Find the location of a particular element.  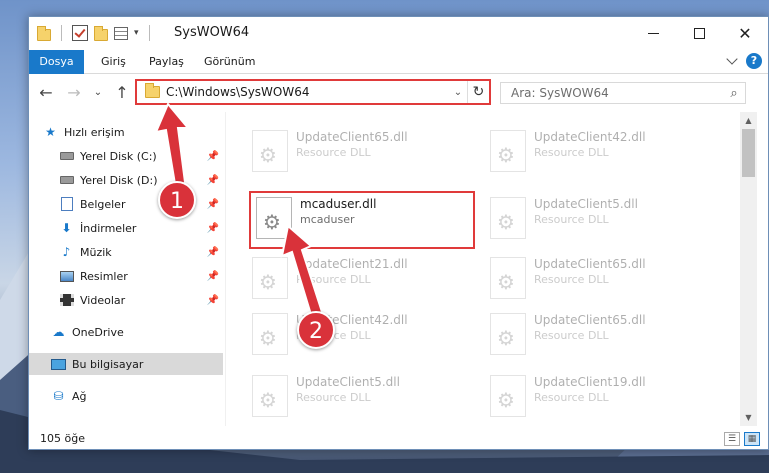

tab-share: Paylaş is located at coordinates (166, 62).